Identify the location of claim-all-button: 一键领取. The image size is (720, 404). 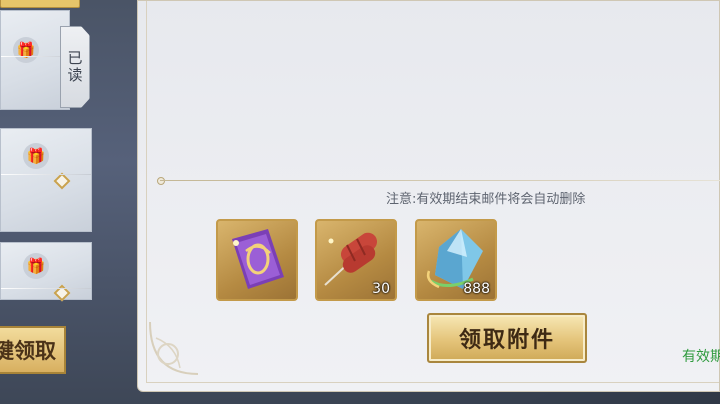
(33, 350).